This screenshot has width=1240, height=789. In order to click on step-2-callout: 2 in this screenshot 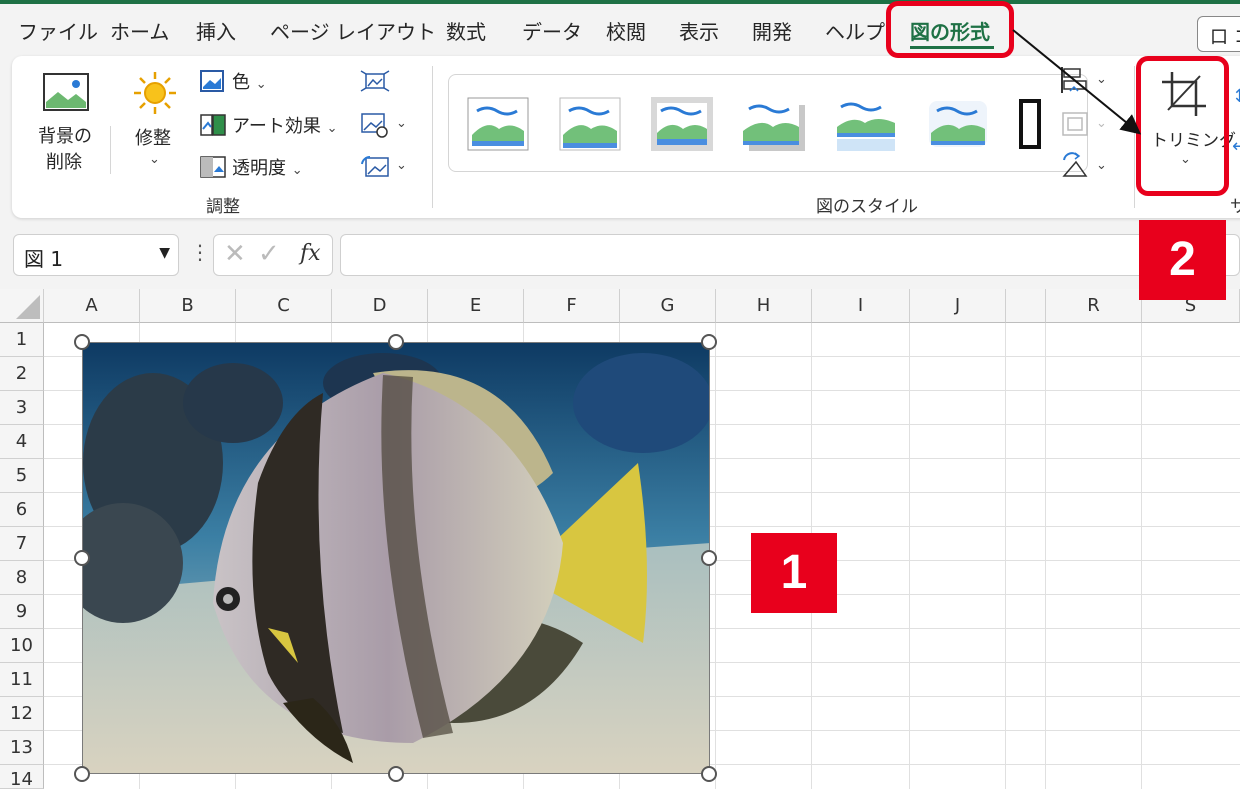, I will do `click(1182, 260)`.